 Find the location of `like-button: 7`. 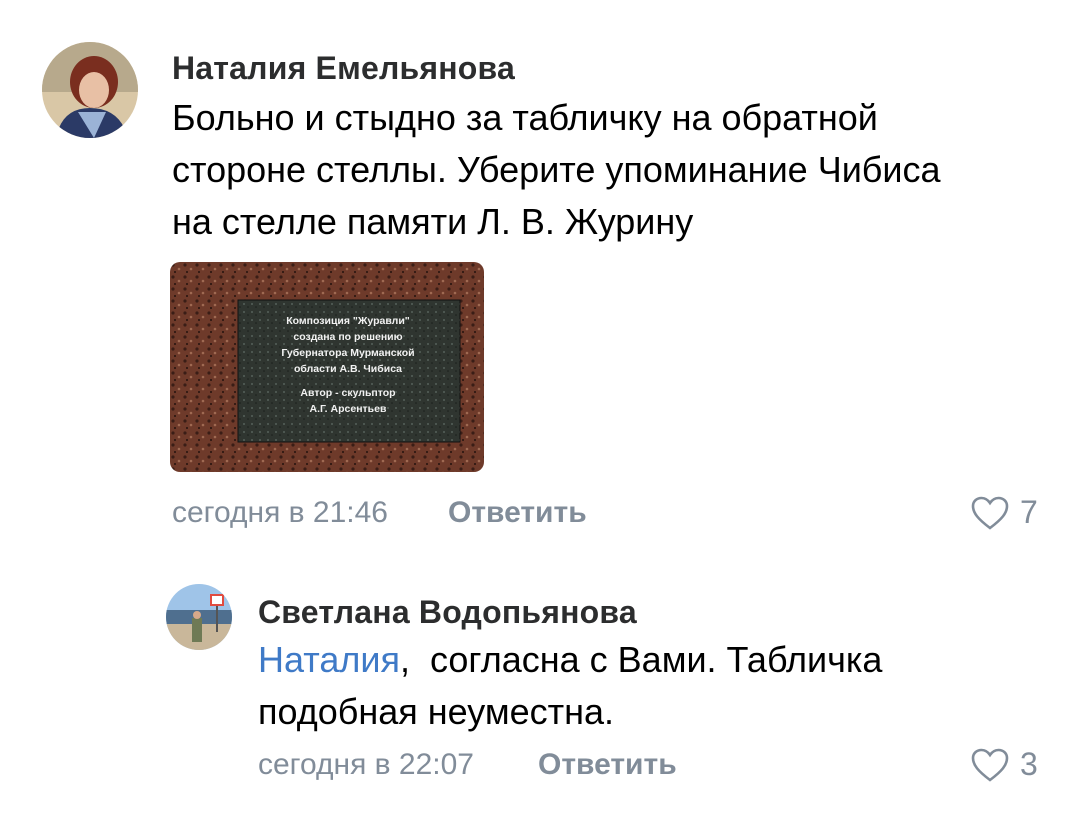

like-button: 7 is located at coordinates (1004, 512).